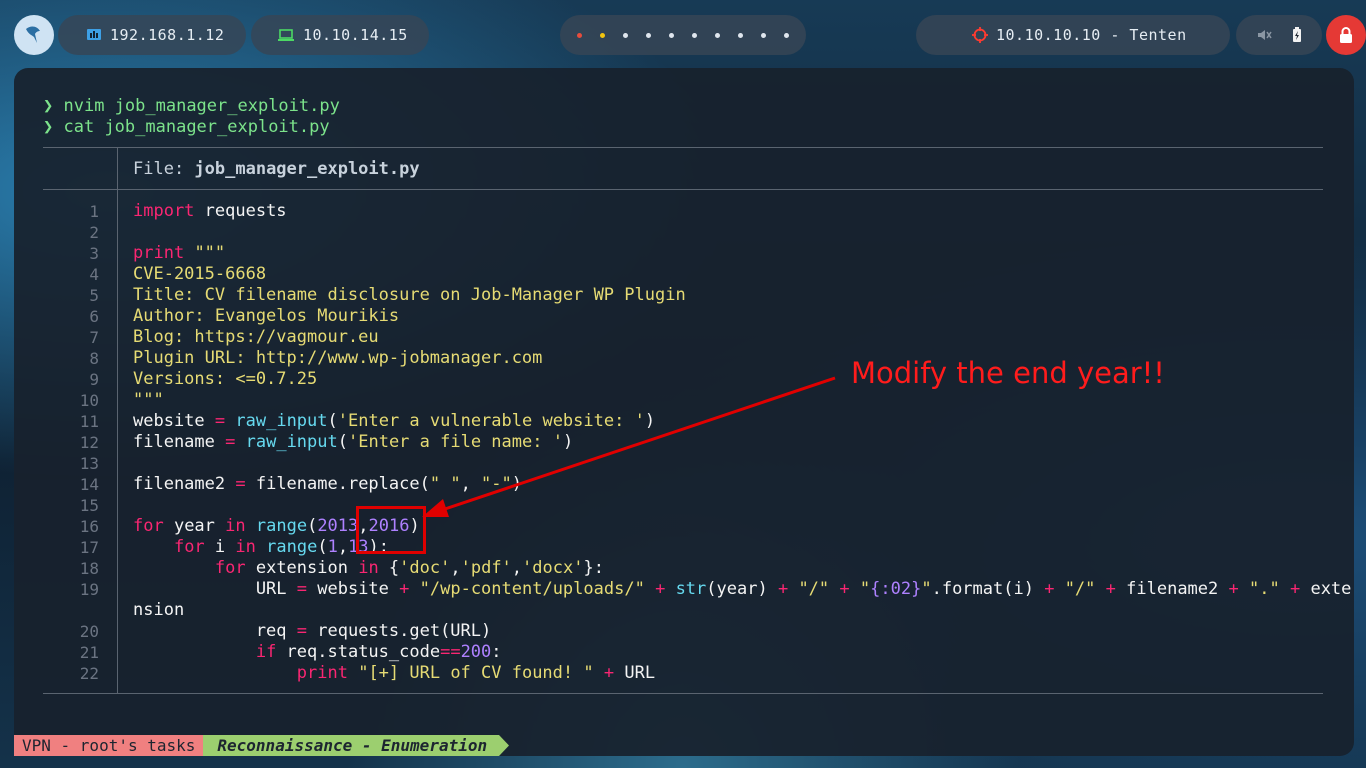 The width and height of the screenshot is (1366, 768). Describe the element at coordinates (109, 745) in the screenshot. I see `tmux-session: VPN - root's tasks` at that location.